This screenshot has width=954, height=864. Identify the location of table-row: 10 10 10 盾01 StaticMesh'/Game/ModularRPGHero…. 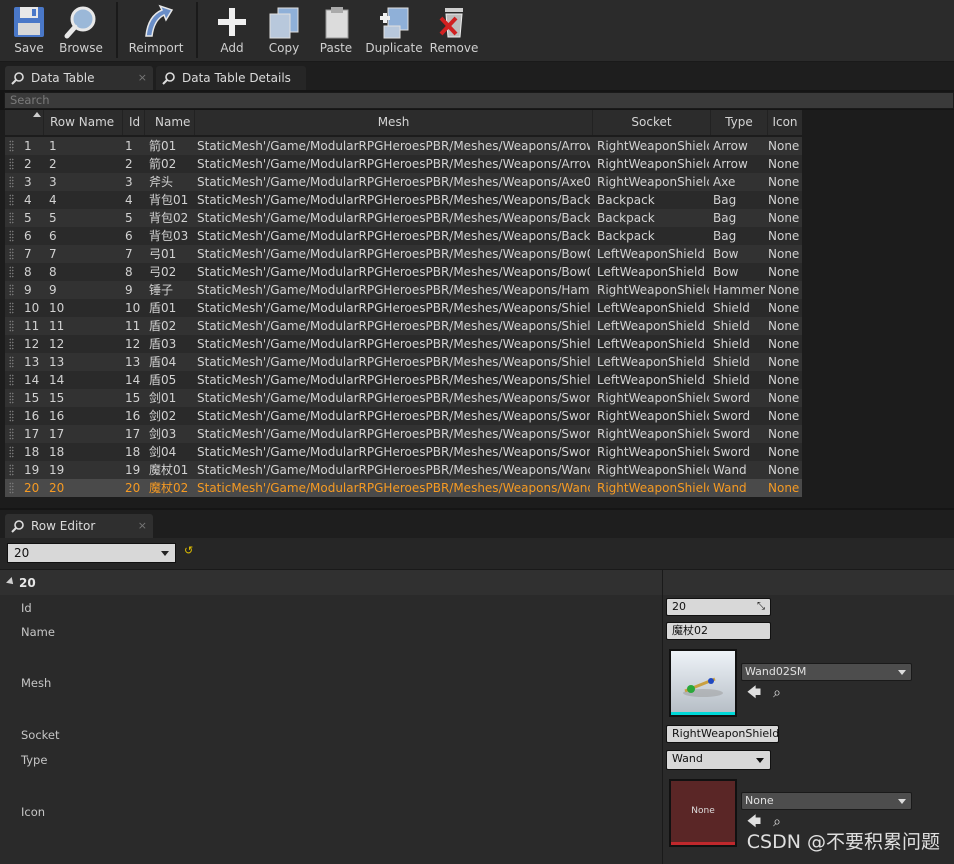
(403, 308).